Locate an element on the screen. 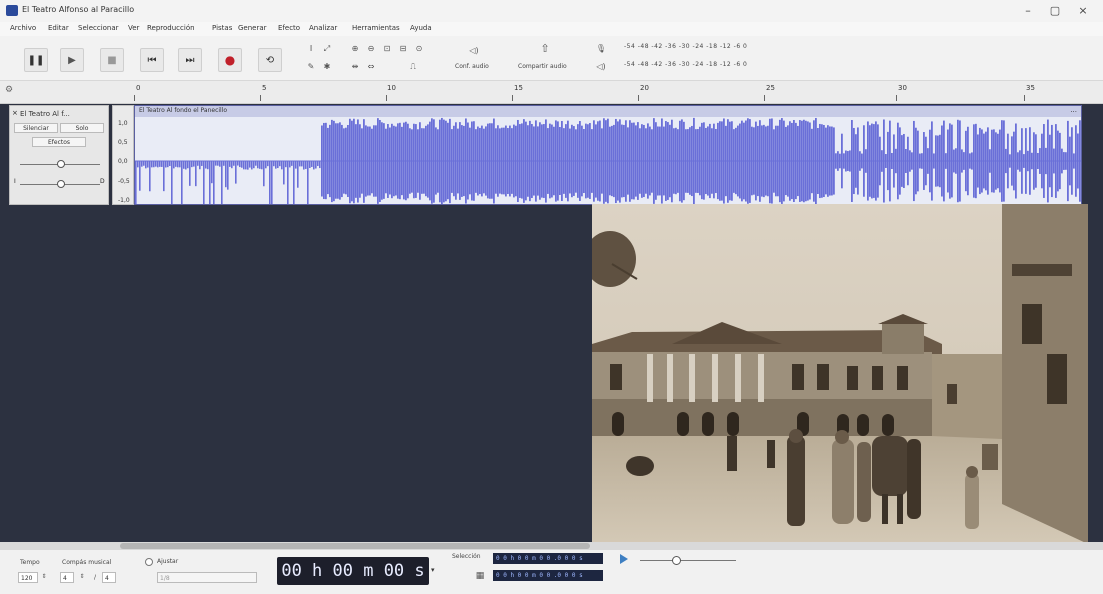  timecode-format-dropdown-icon: ▾ is located at coordinates (433, 570).